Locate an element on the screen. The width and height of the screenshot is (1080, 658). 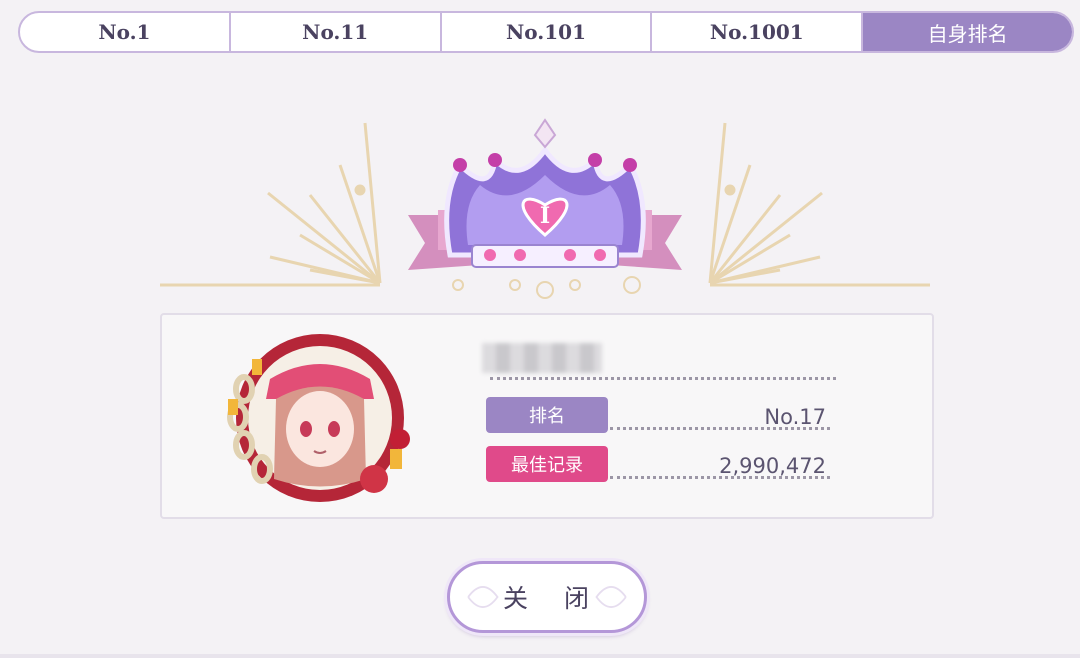
tab-no-1: No.1 is located at coordinates (125, 32).